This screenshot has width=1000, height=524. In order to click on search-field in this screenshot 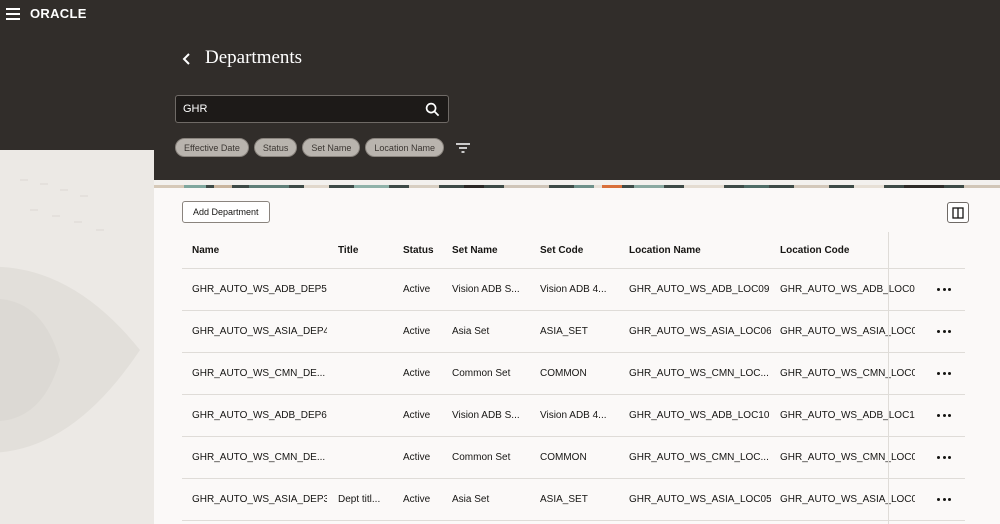, I will do `click(312, 109)`.